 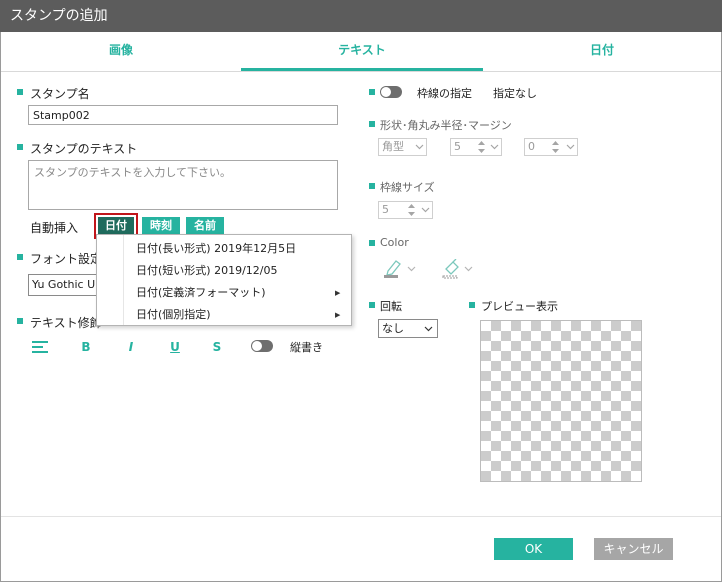 I want to click on cancel-button: キャンセル, so click(x=633, y=549).